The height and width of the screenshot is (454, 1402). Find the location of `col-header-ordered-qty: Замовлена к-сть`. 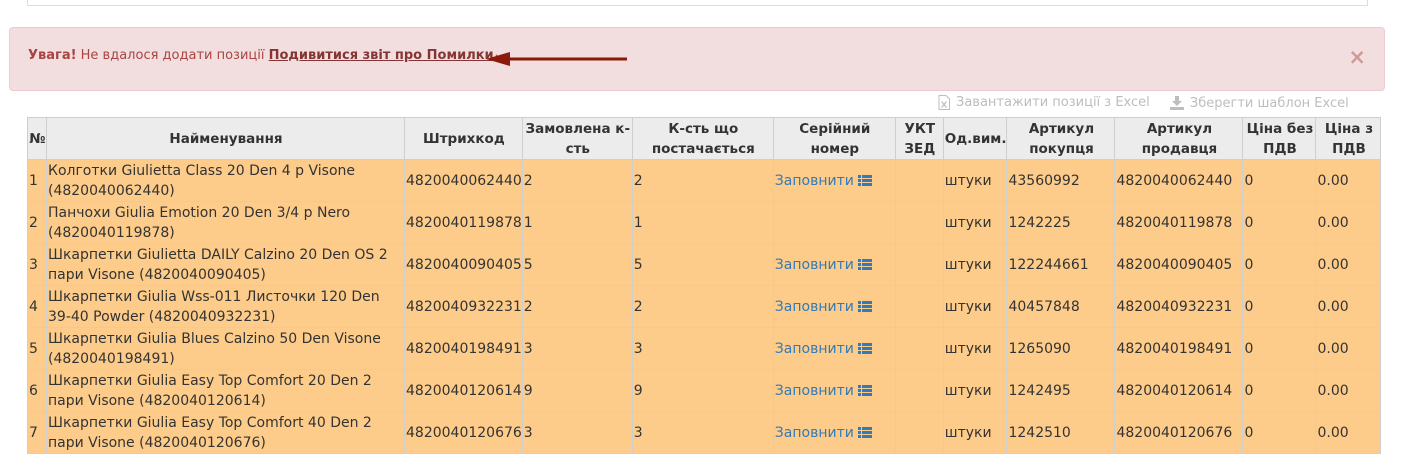

col-header-ordered-qty: Замовлена к-сть is located at coordinates (577, 138).